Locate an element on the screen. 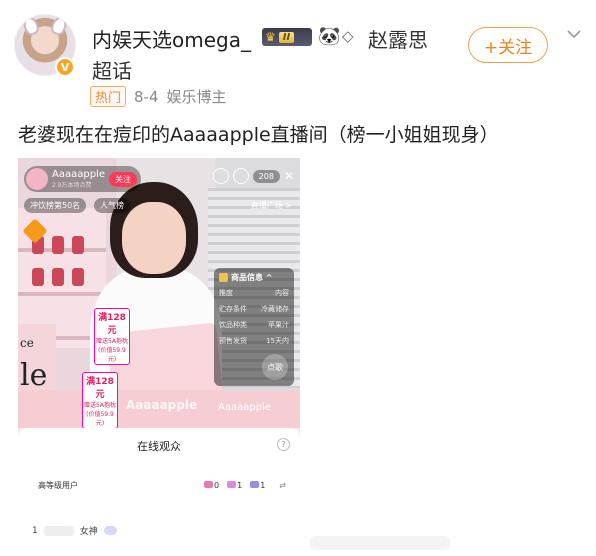 The image size is (596, 556). blurred-overlay is located at coordinates (380, 543).